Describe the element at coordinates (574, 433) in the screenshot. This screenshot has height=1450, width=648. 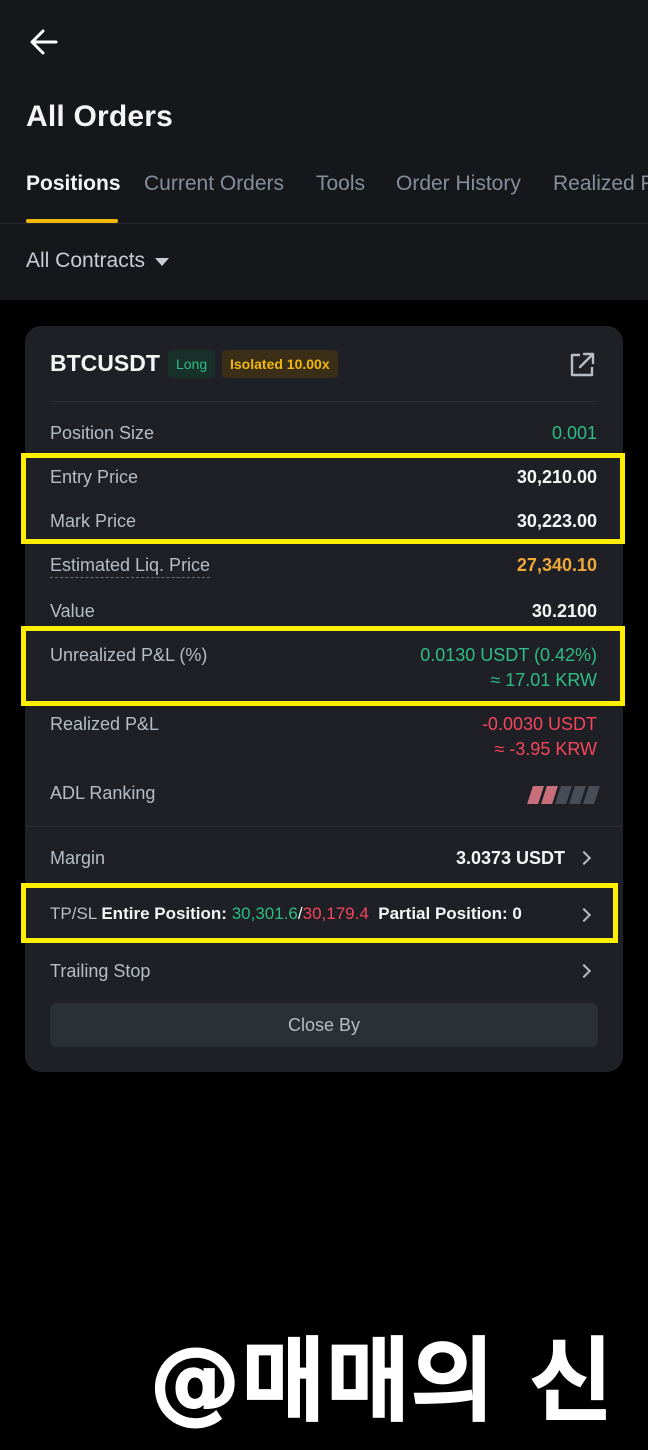
I see `position-size-value: 0.001` at that location.